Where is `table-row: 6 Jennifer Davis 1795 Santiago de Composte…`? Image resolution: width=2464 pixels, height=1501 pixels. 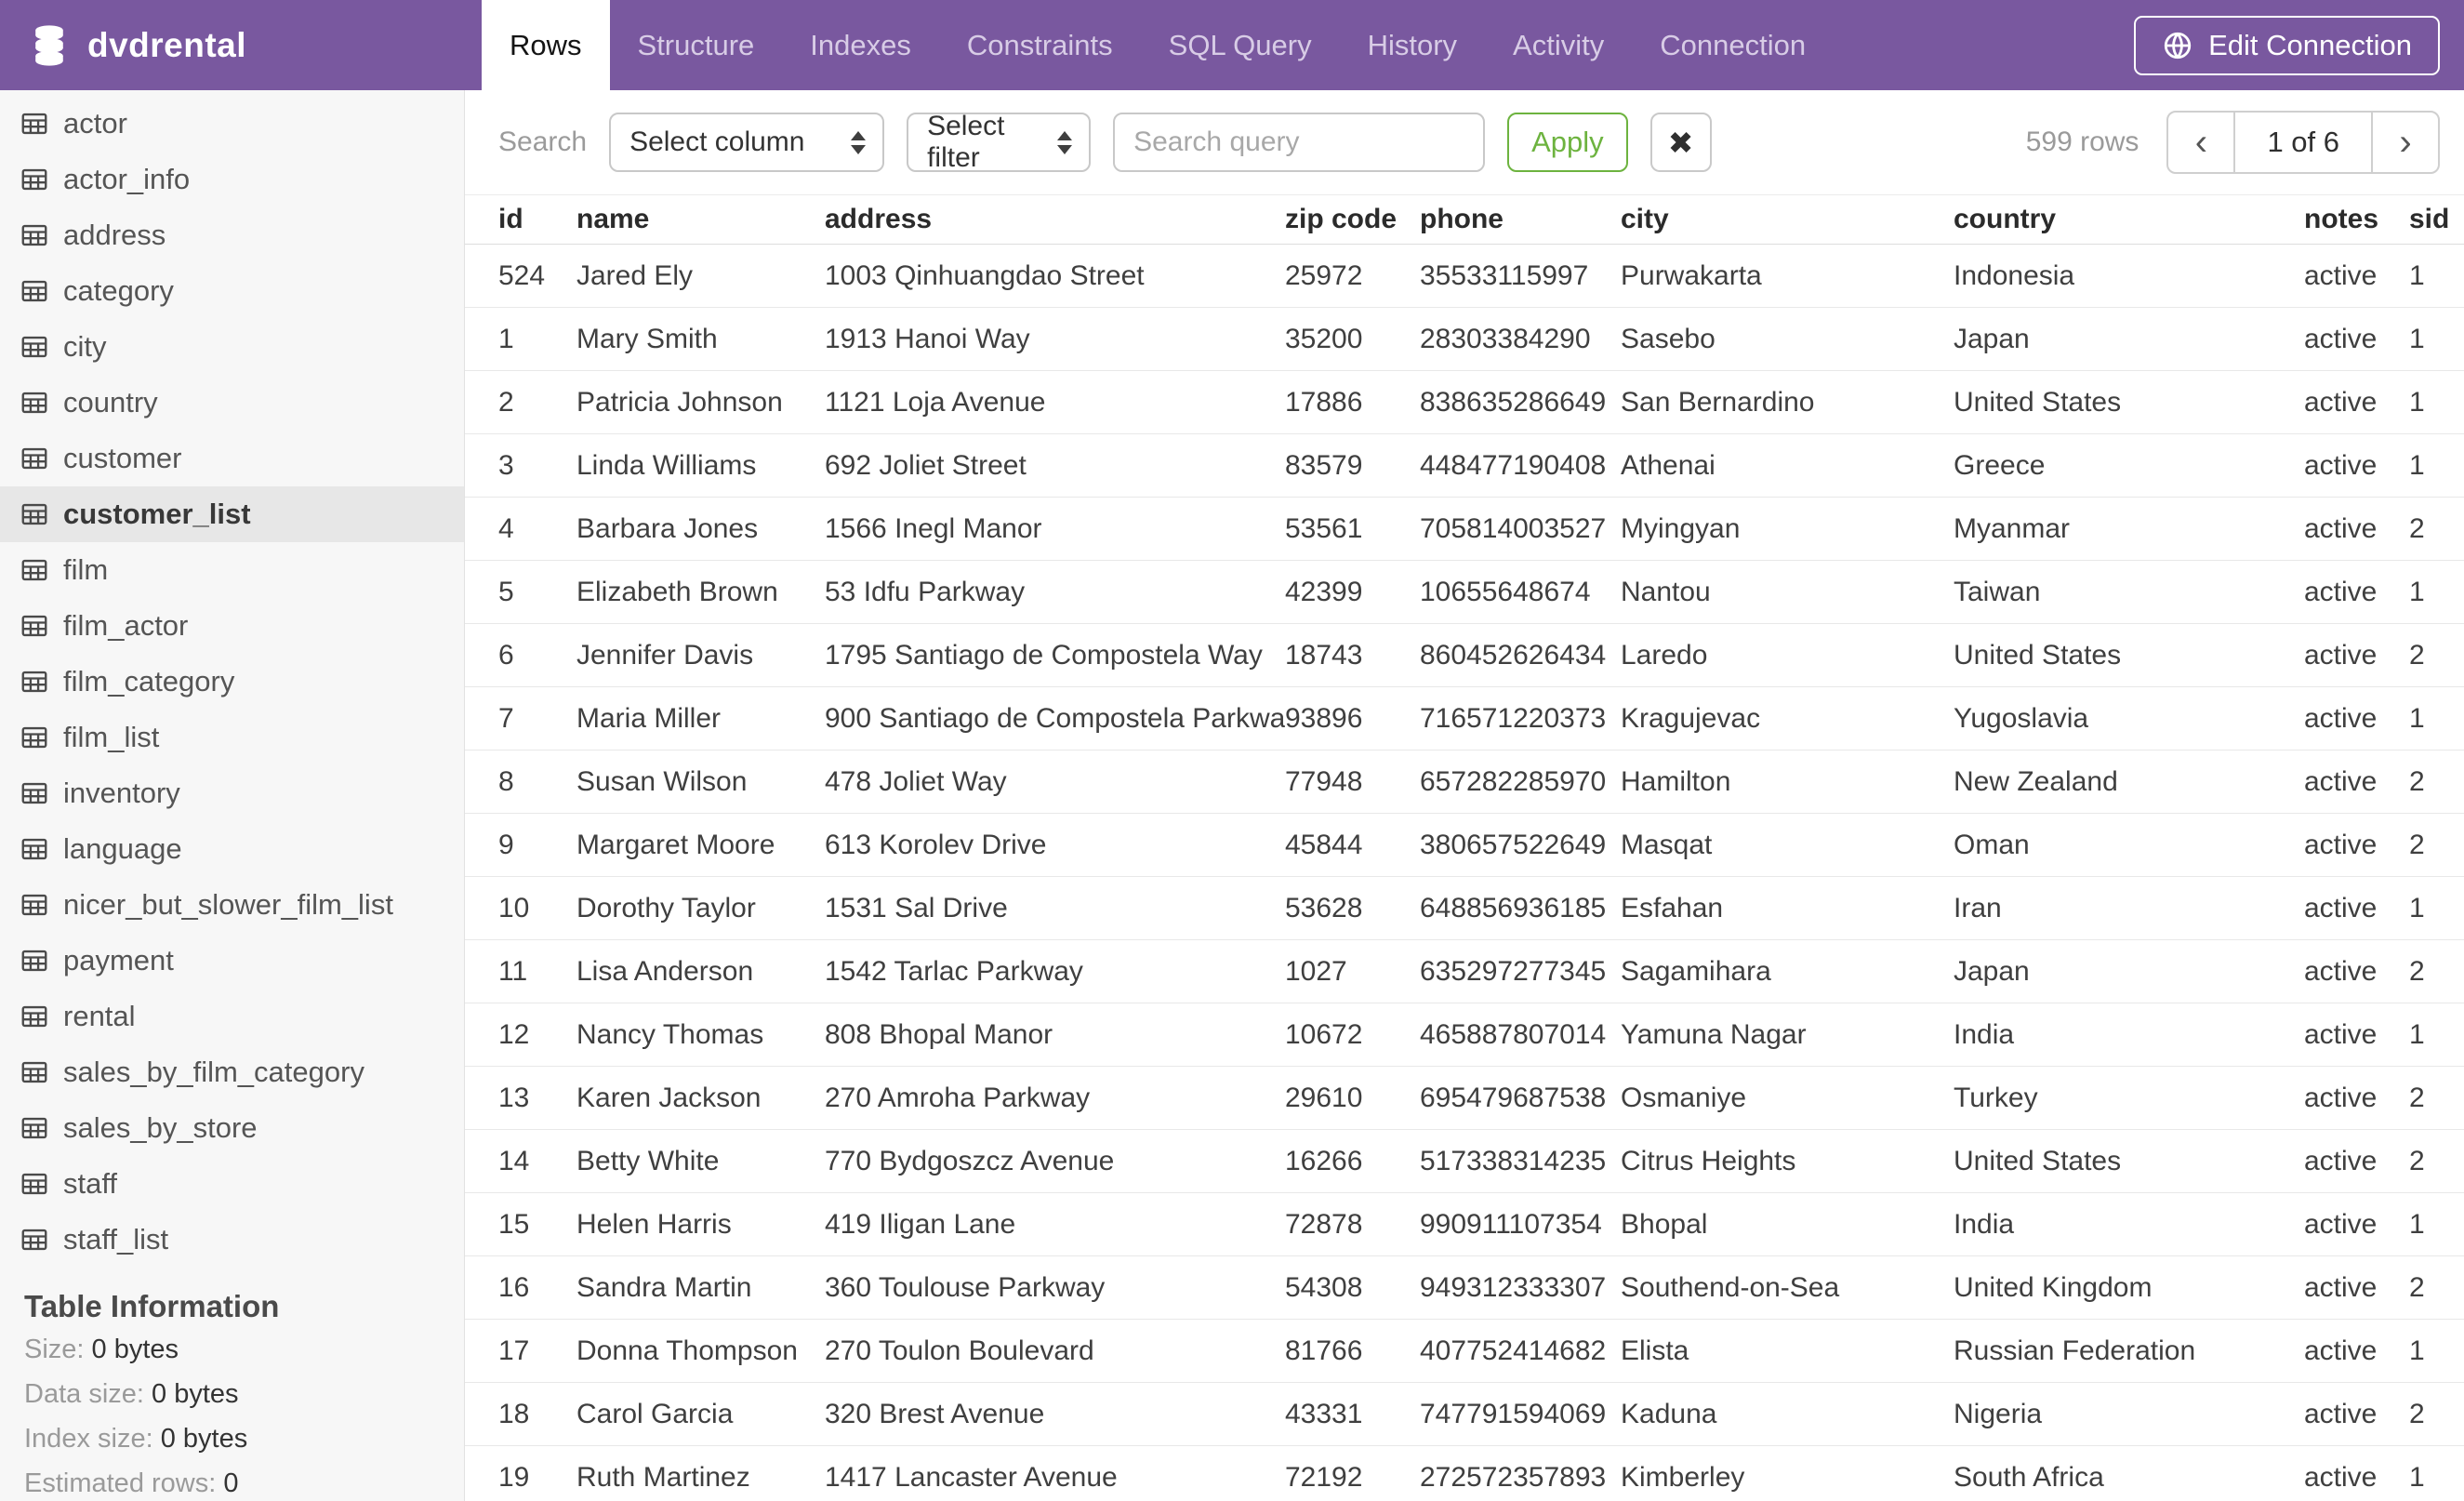
table-row: 6 Jennifer Davis 1795 Santiago de Composte… is located at coordinates (1464, 655).